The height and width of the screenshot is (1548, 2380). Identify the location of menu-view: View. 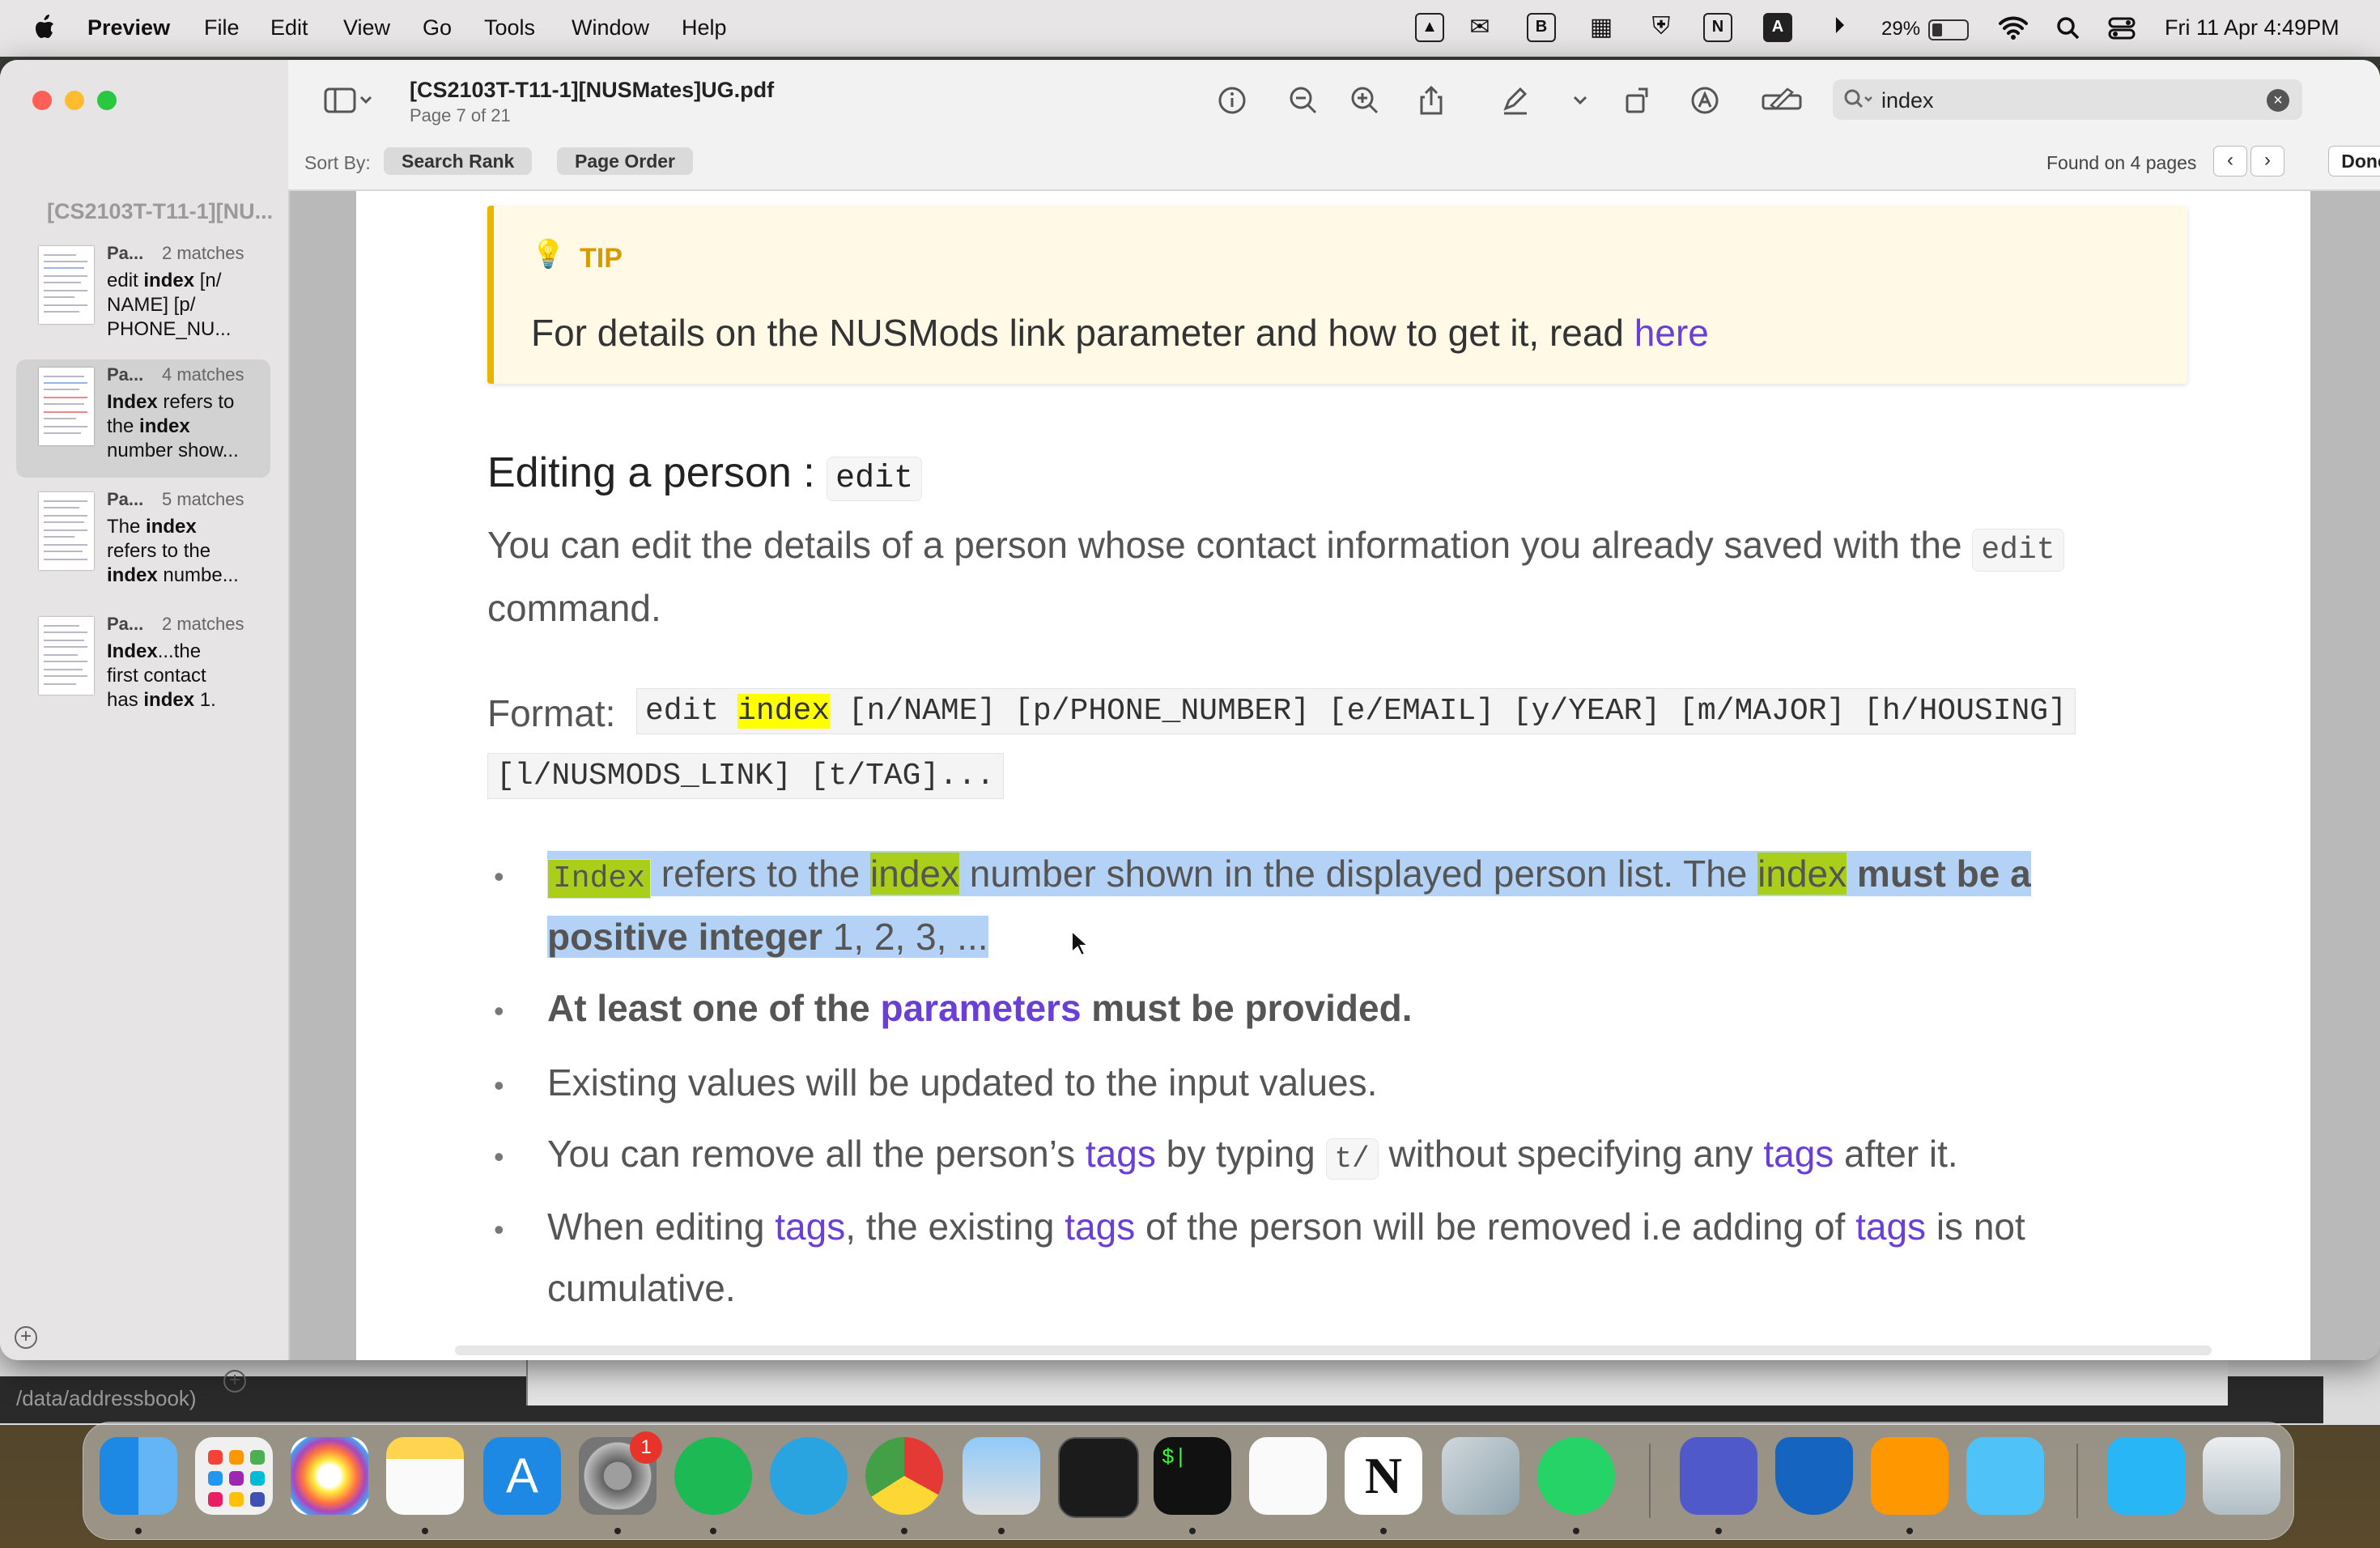
(366, 27).